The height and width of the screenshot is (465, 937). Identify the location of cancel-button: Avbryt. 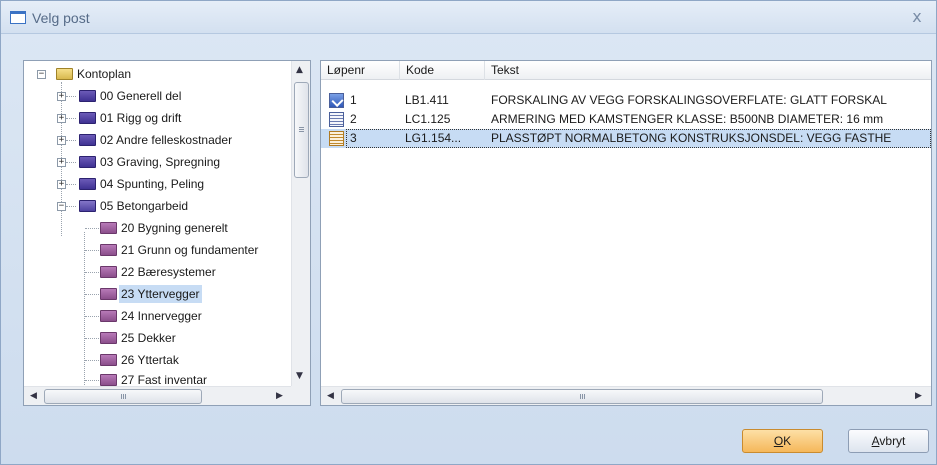
(888, 441).